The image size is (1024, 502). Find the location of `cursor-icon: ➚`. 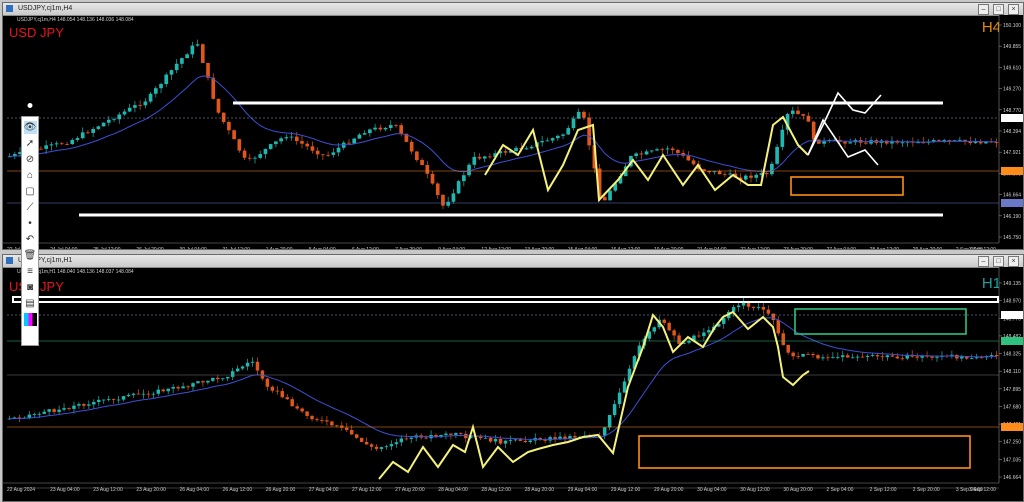

cursor-icon: ➚ is located at coordinates (30, 143).